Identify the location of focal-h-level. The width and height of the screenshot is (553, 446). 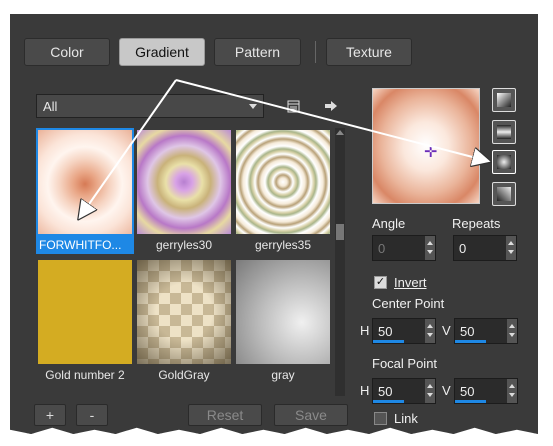
(388, 401).